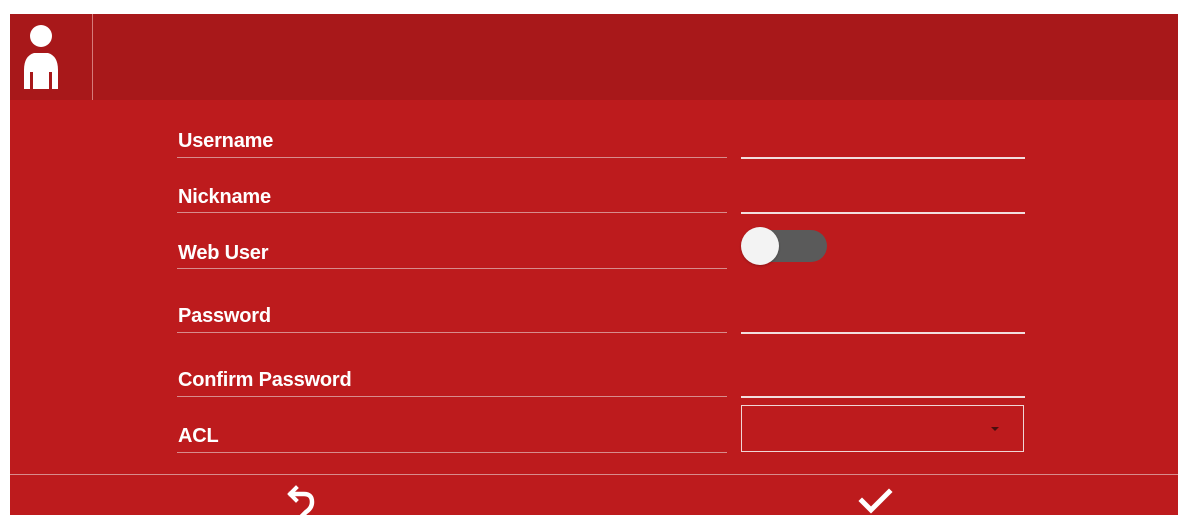 The height and width of the screenshot is (515, 1178). I want to click on confirm-password-input-underline, so click(883, 397).